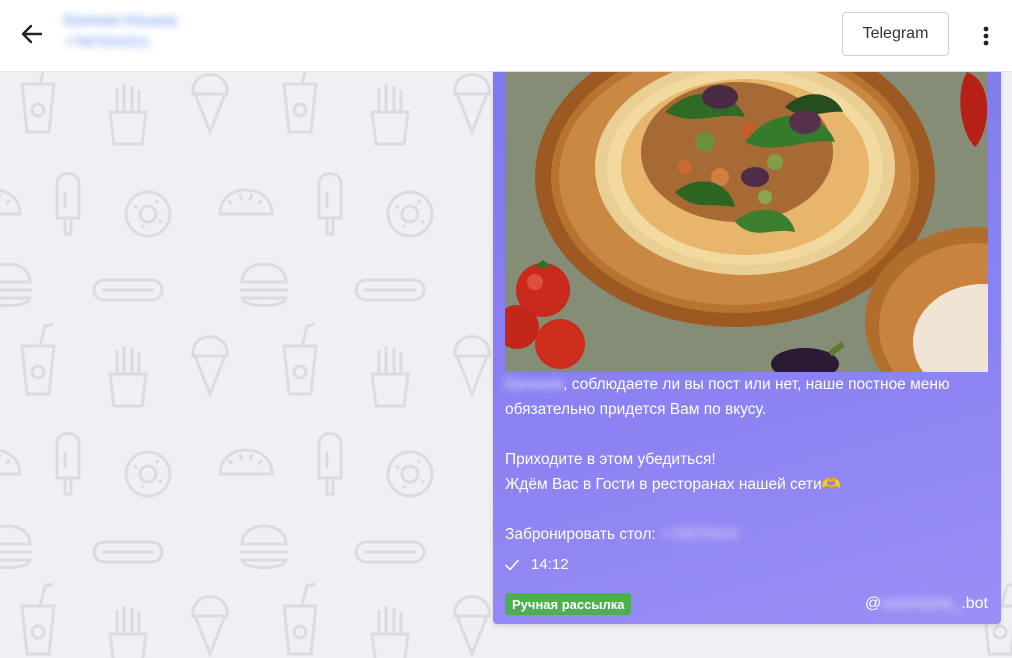 The image size is (1012, 658). I want to click on mailing-type-badge: Ручная рассылка, so click(568, 604).